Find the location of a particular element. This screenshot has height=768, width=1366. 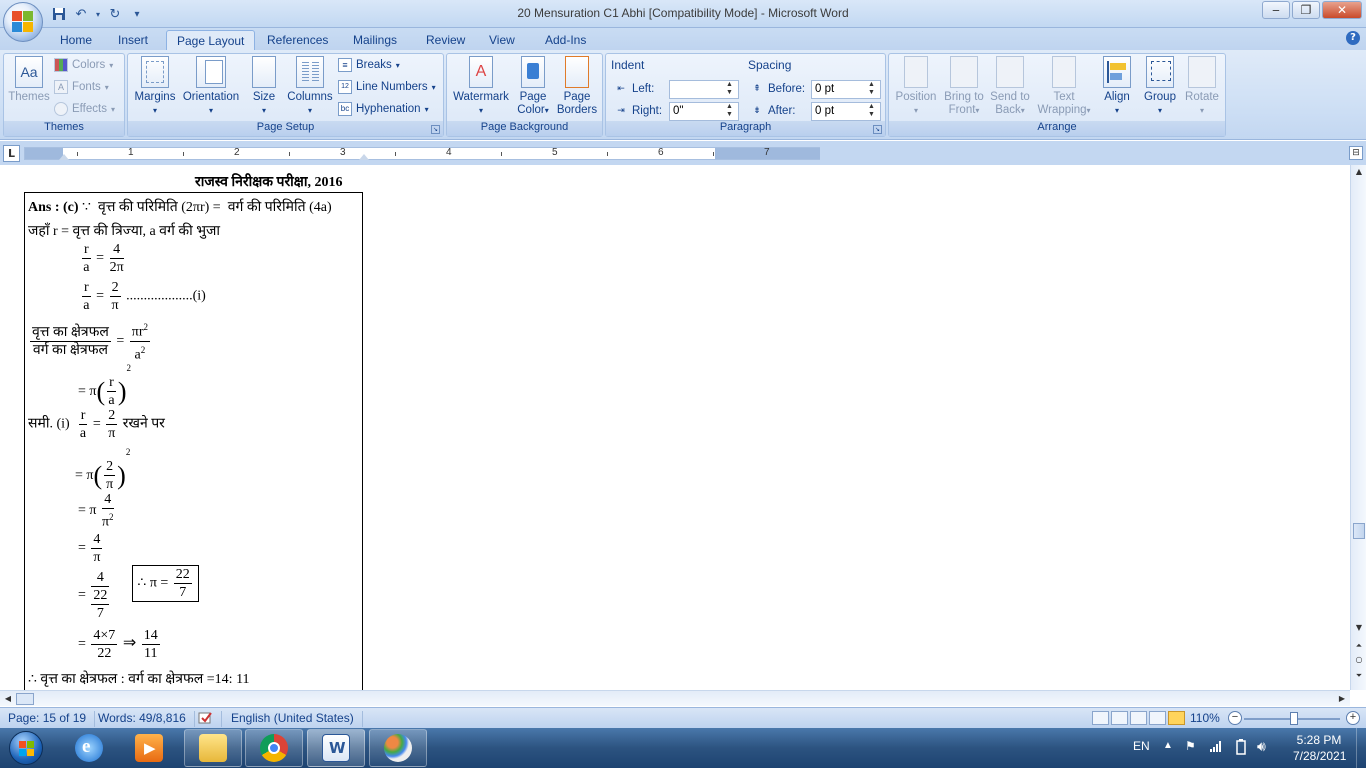

size-button: Size ▾ is located at coordinates (264, 86).